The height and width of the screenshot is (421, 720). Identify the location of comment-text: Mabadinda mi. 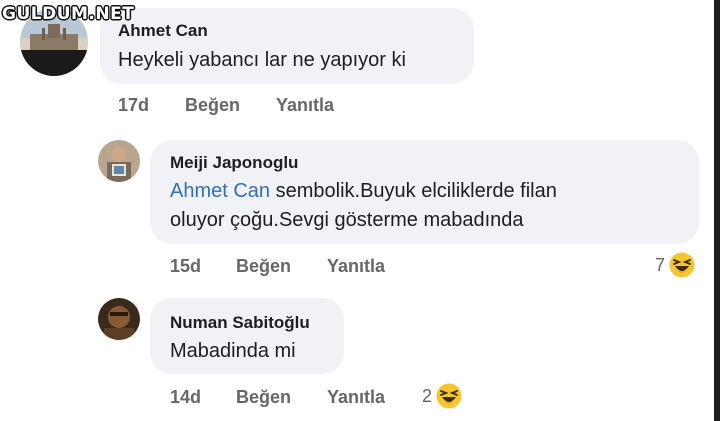
(233, 351).